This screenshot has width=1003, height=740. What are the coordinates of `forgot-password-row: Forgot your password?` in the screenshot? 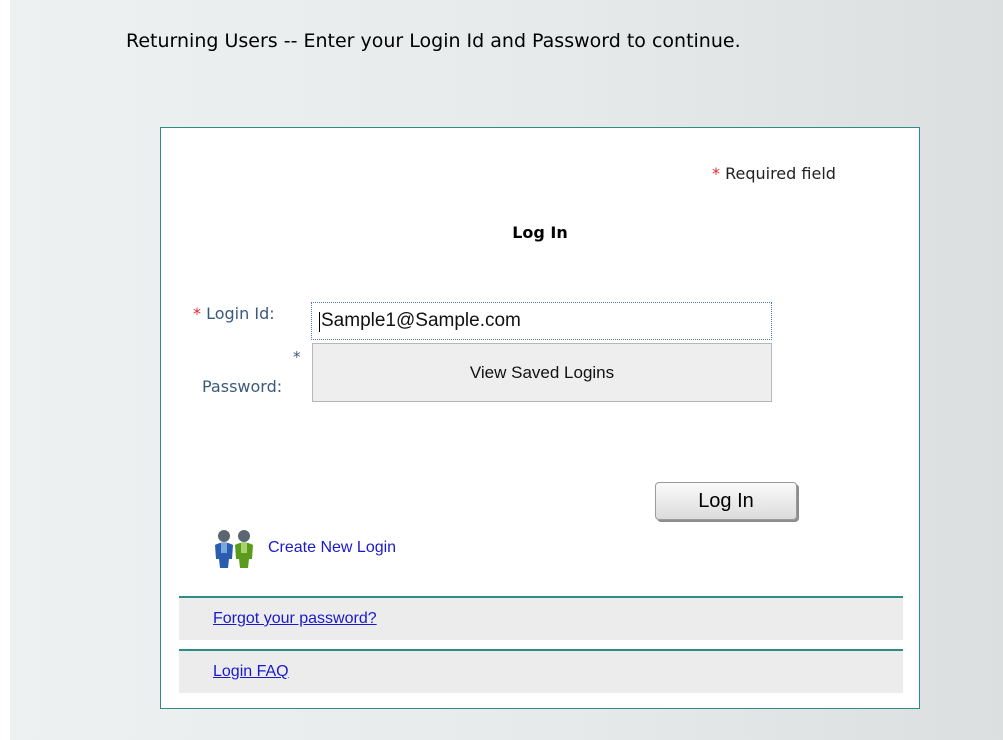 It's located at (541, 618).